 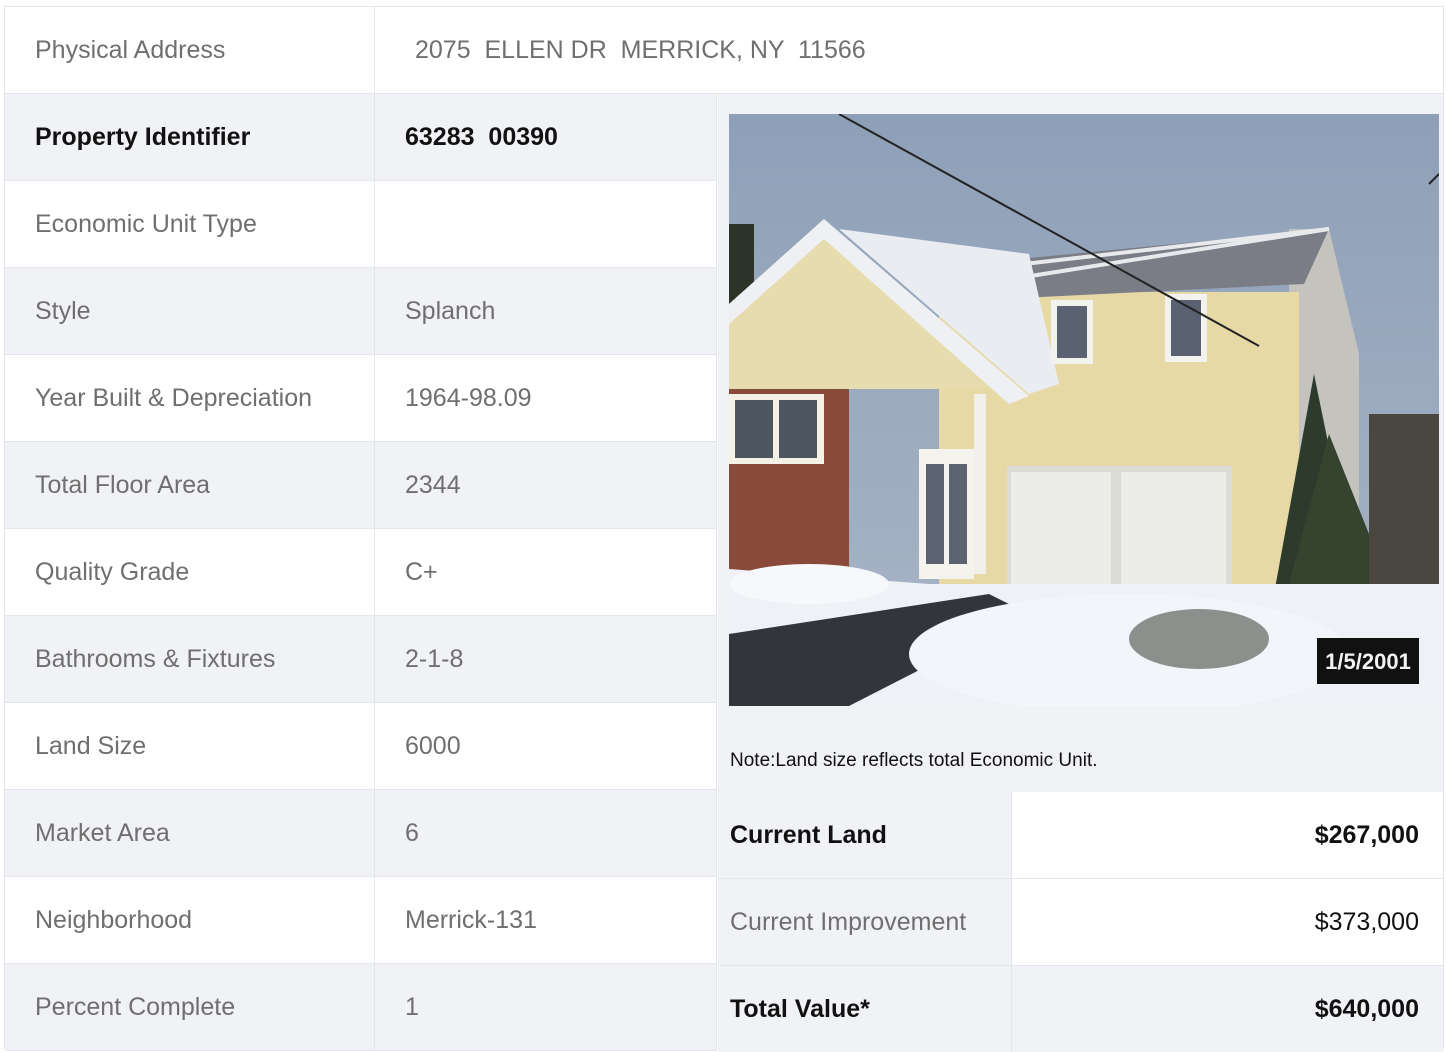 What do you see at coordinates (190, 833) in the screenshot?
I see `market-area-label: Market Area` at bounding box center [190, 833].